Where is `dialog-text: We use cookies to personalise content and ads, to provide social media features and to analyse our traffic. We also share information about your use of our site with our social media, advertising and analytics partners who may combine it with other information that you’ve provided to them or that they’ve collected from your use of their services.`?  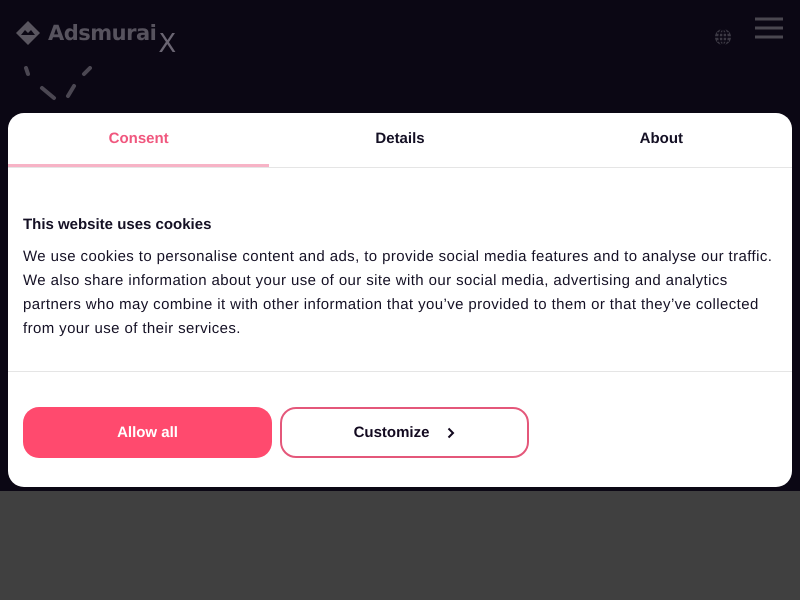 dialog-text: We use cookies to personalise content and ads, to provide social media features and to analyse our traffic. We also share information about your use of our site with our social media, advertising and analytics partners who may combine it with other information that you’ve provided to them or that they’ve collected from your use of their services. is located at coordinates (398, 293).